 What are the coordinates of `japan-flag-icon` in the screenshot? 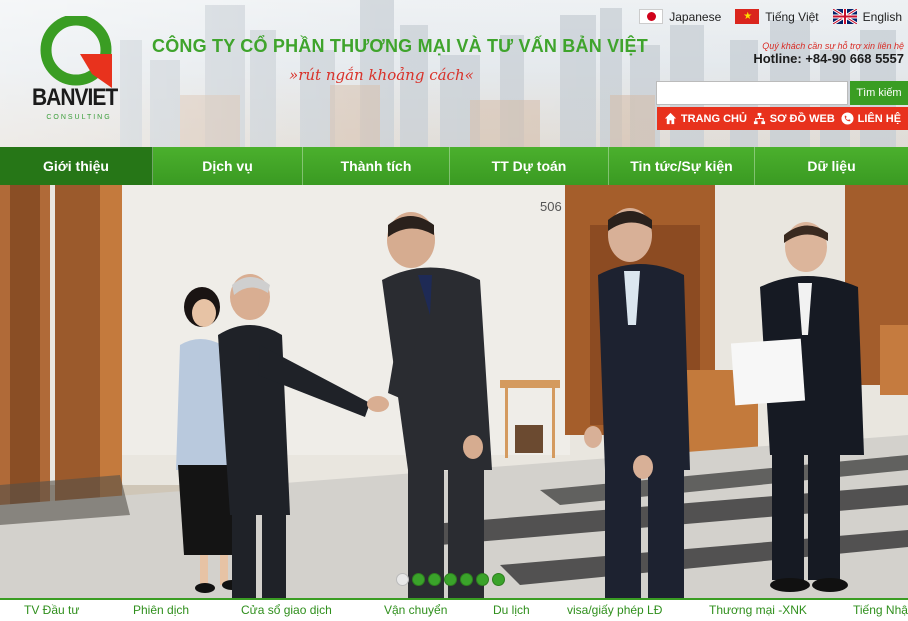 It's located at (651, 16).